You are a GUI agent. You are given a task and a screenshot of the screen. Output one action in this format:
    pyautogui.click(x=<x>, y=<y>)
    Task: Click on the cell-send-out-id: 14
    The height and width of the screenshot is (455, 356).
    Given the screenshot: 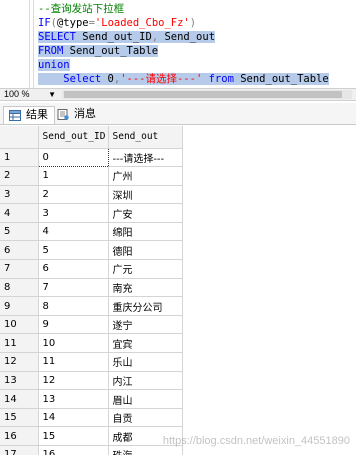 What is the action you would take?
    pyautogui.click(x=73, y=418)
    